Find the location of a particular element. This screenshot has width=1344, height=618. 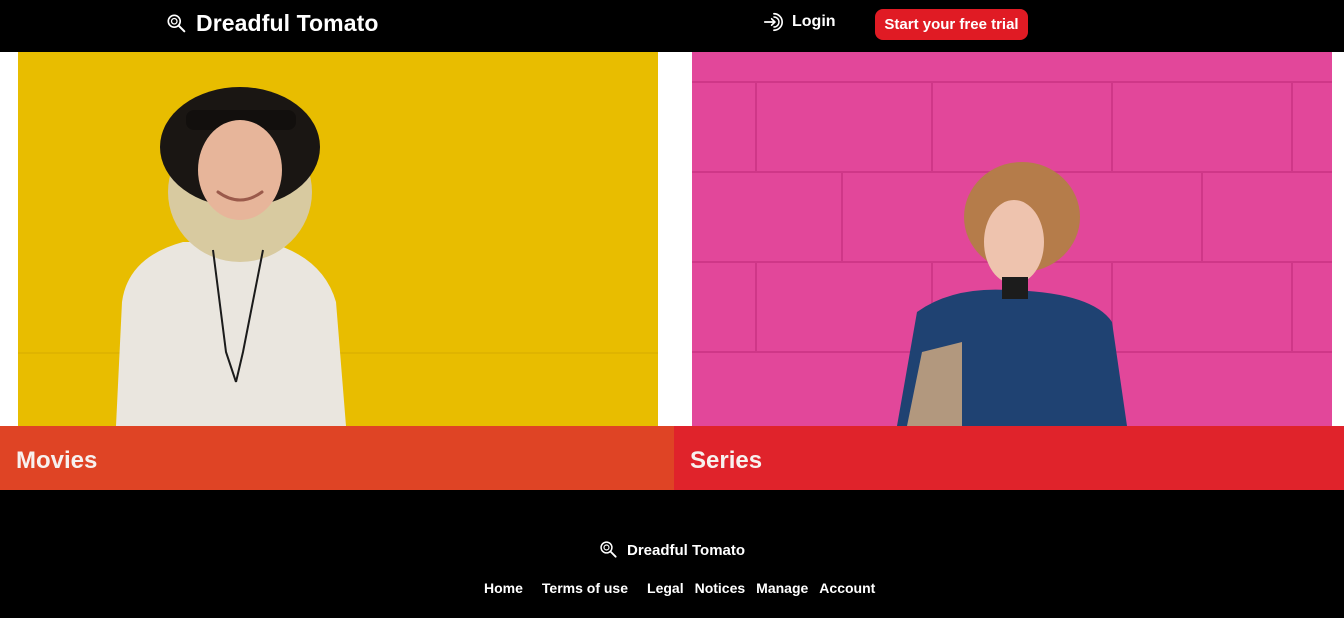

footer-brand-name: Dreadful Tomato is located at coordinates (686, 550).